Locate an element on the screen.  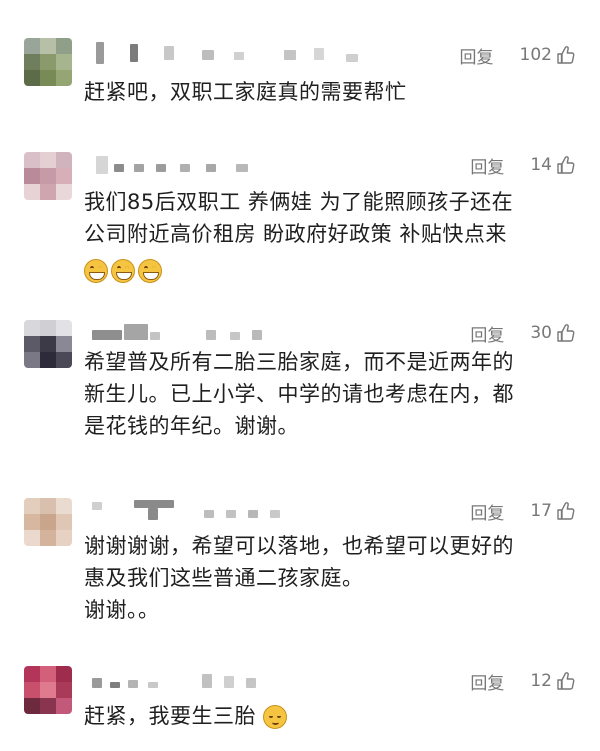
like-count: 14 is located at coordinates (541, 165).